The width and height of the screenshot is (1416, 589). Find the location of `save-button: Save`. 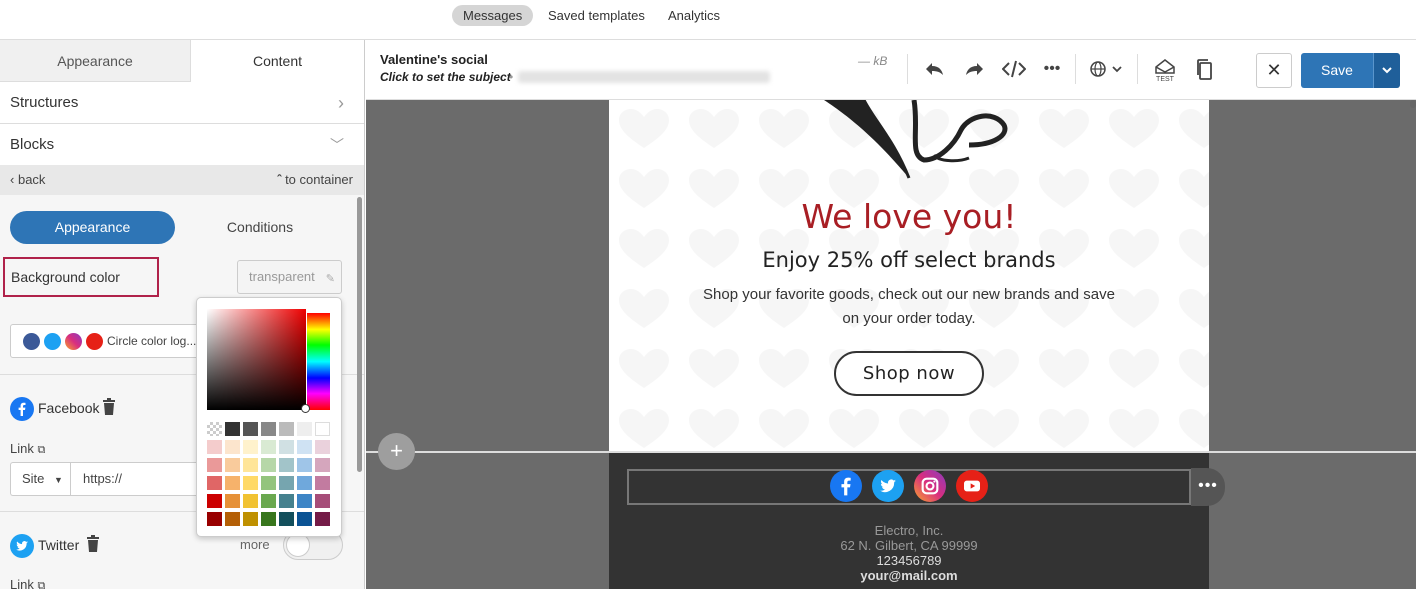

save-button: Save is located at coordinates (1337, 70).